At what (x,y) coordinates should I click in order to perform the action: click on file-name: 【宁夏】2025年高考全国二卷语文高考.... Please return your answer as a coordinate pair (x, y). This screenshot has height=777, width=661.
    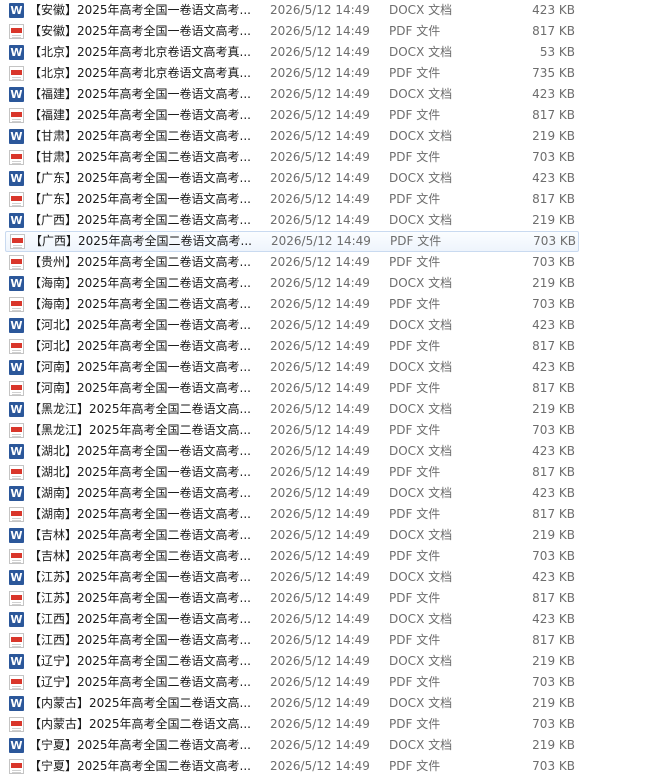
    Looking at the image, I should click on (140, 745).